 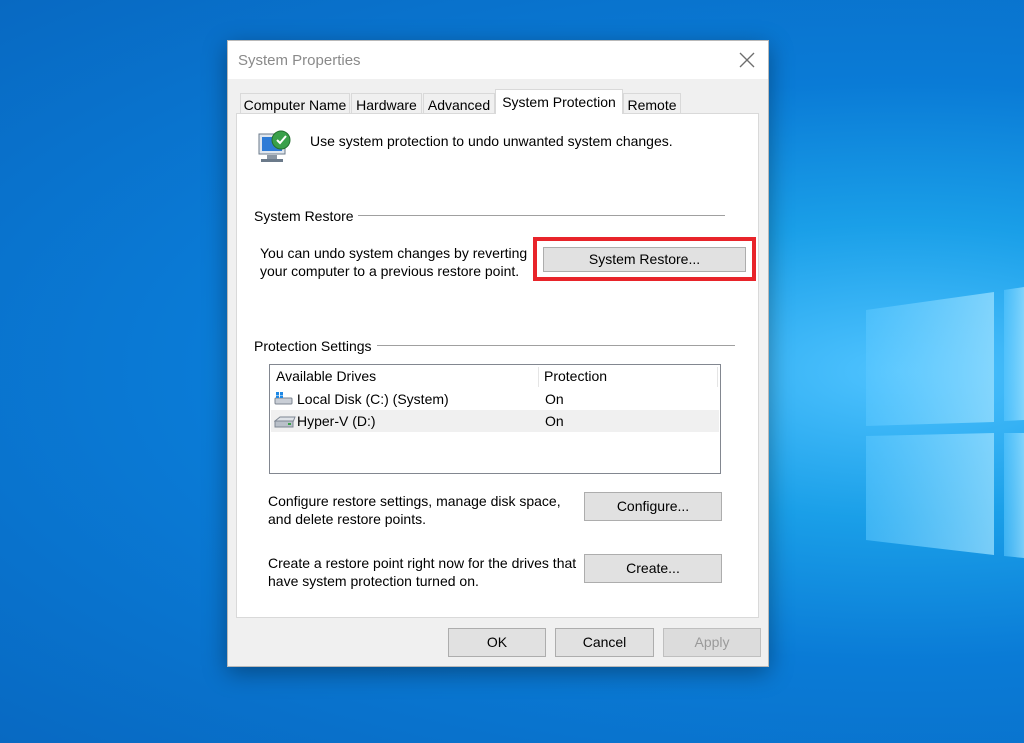 What do you see at coordinates (347, 519) in the screenshot?
I see `configure-description-2: and delete restore points.` at bounding box center [347, 519].